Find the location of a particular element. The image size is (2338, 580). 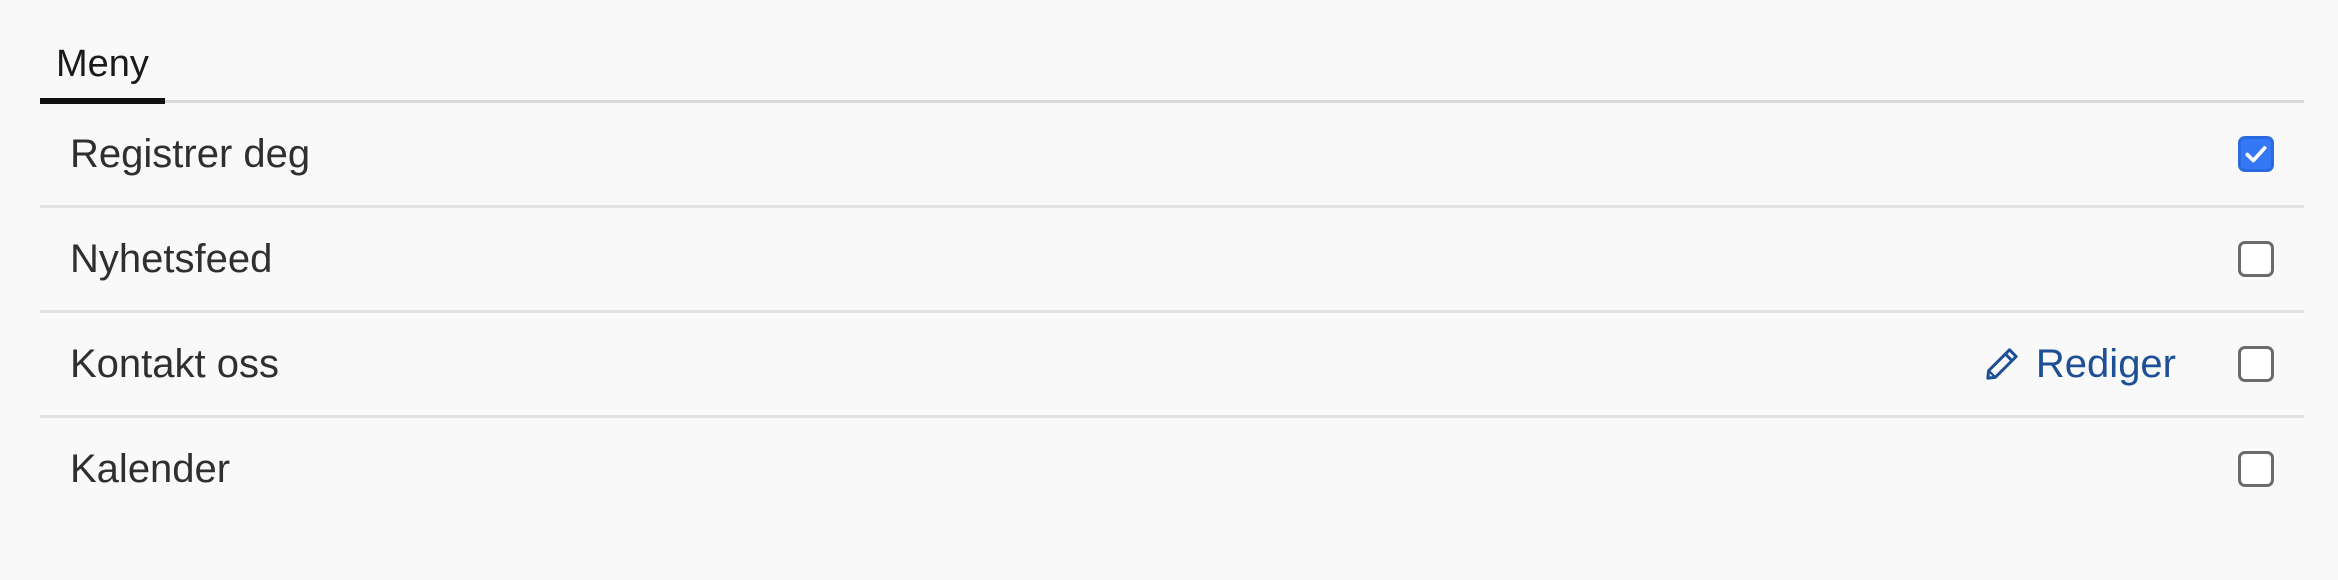

menu-item-checkbox-kontakt-oss is located at coordinates (2256, 364).